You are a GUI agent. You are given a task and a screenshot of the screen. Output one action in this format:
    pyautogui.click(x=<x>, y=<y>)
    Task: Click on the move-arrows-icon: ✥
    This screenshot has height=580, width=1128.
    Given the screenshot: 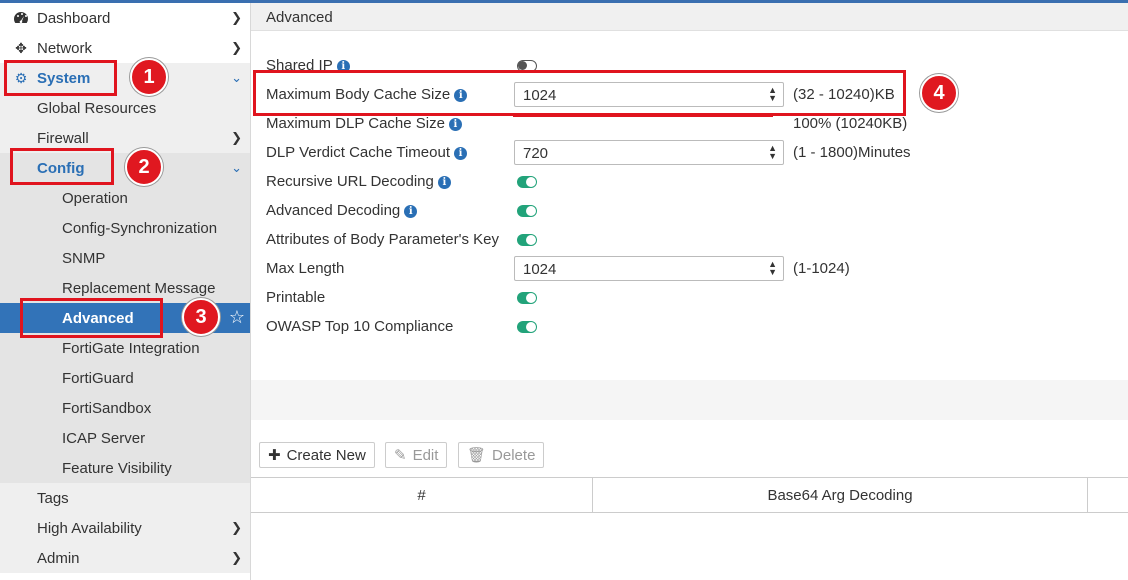 What is the action you would take?
    pyautogui.click(x=21, y=48)
    